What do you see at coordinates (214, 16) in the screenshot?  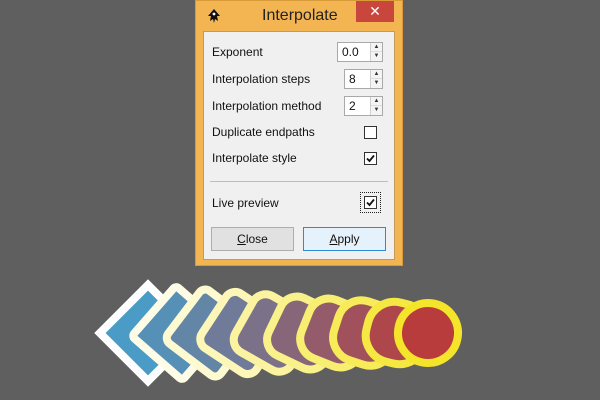 I see `inkscape-icon` at bounding box center [214, 16].